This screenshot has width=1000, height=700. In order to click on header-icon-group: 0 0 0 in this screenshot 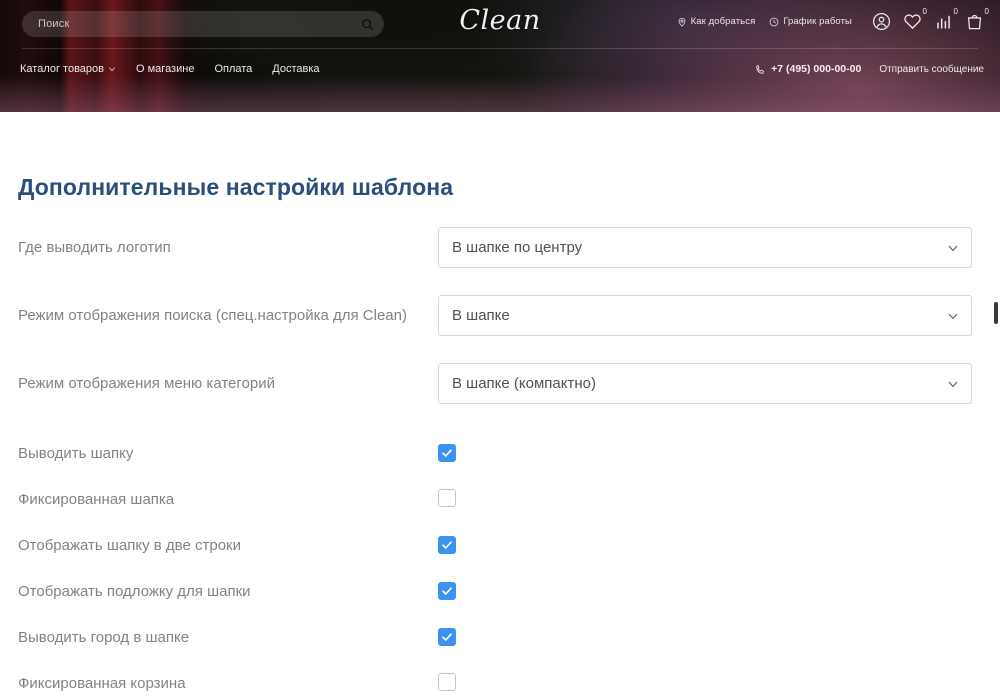, I will do `click(930, 19)`.